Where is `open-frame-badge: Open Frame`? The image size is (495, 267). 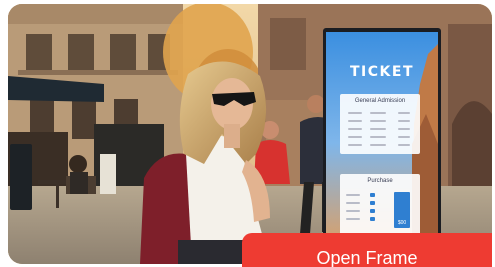 open-frame-badge: Open Frame is located at coordinates (367, 250).